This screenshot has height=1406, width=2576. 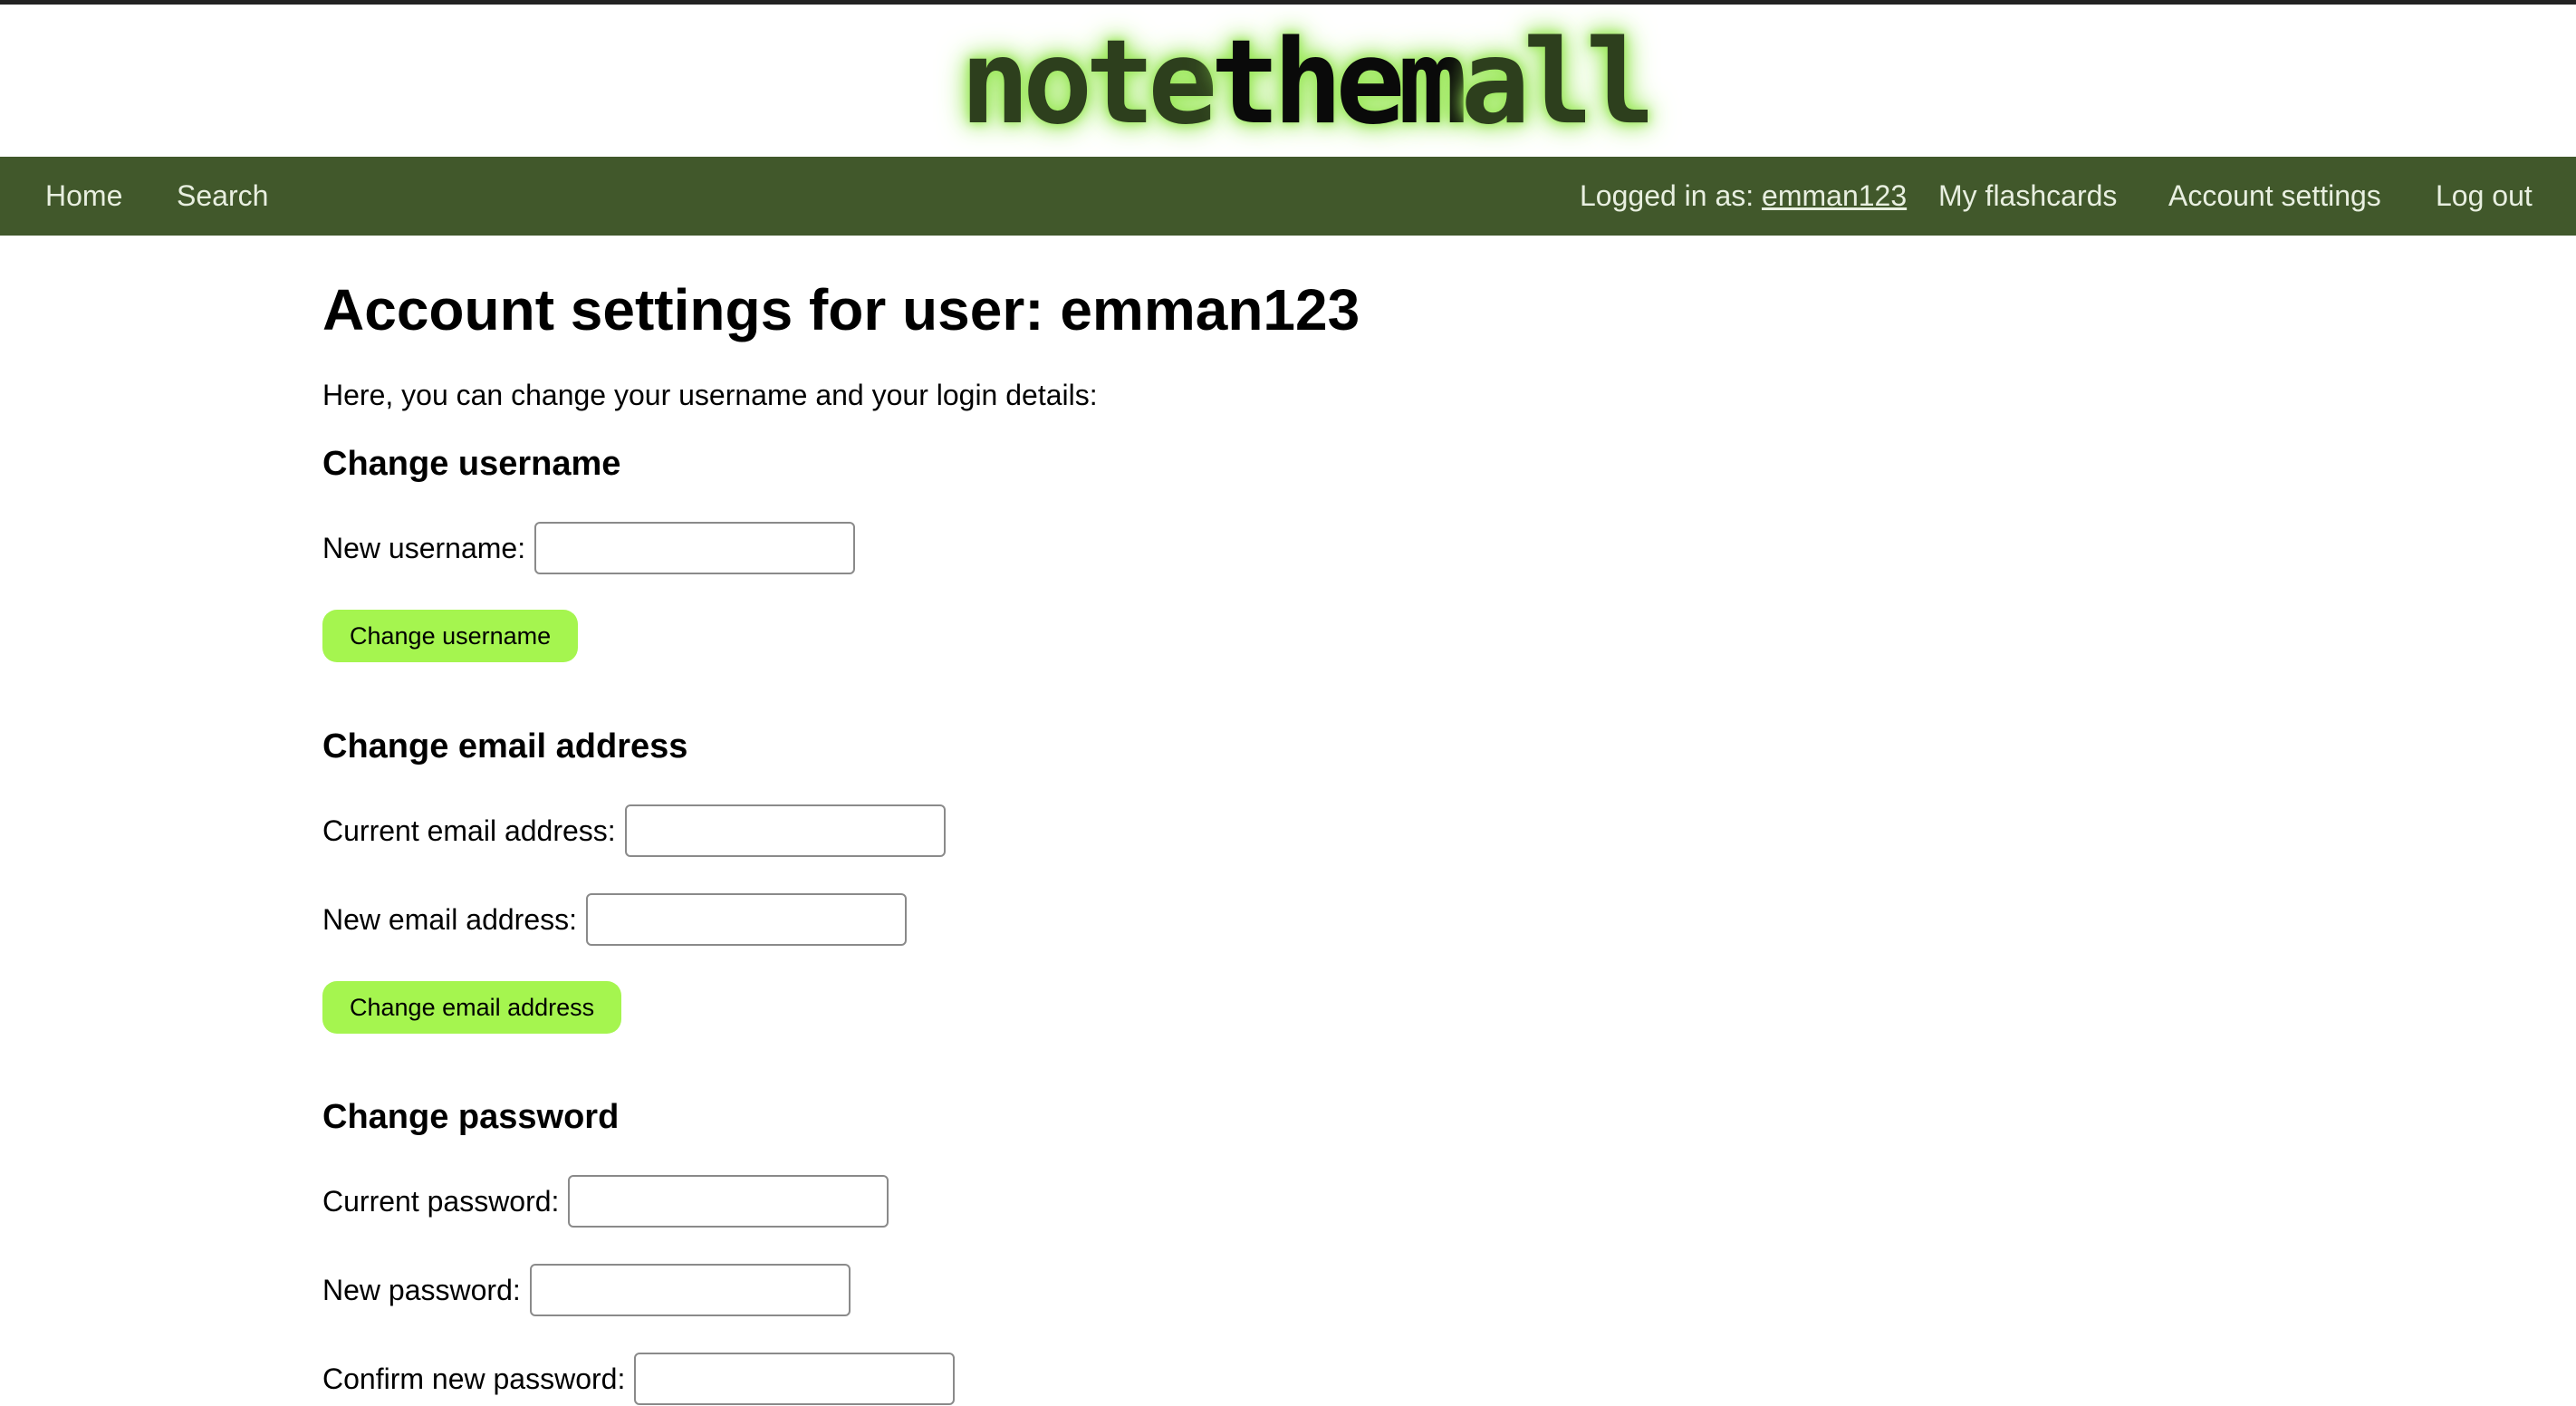 What do you see at coordinates (222, 196) in the screenshot?
I see `nav-search-link: Search` at bounding box center [222, 196].